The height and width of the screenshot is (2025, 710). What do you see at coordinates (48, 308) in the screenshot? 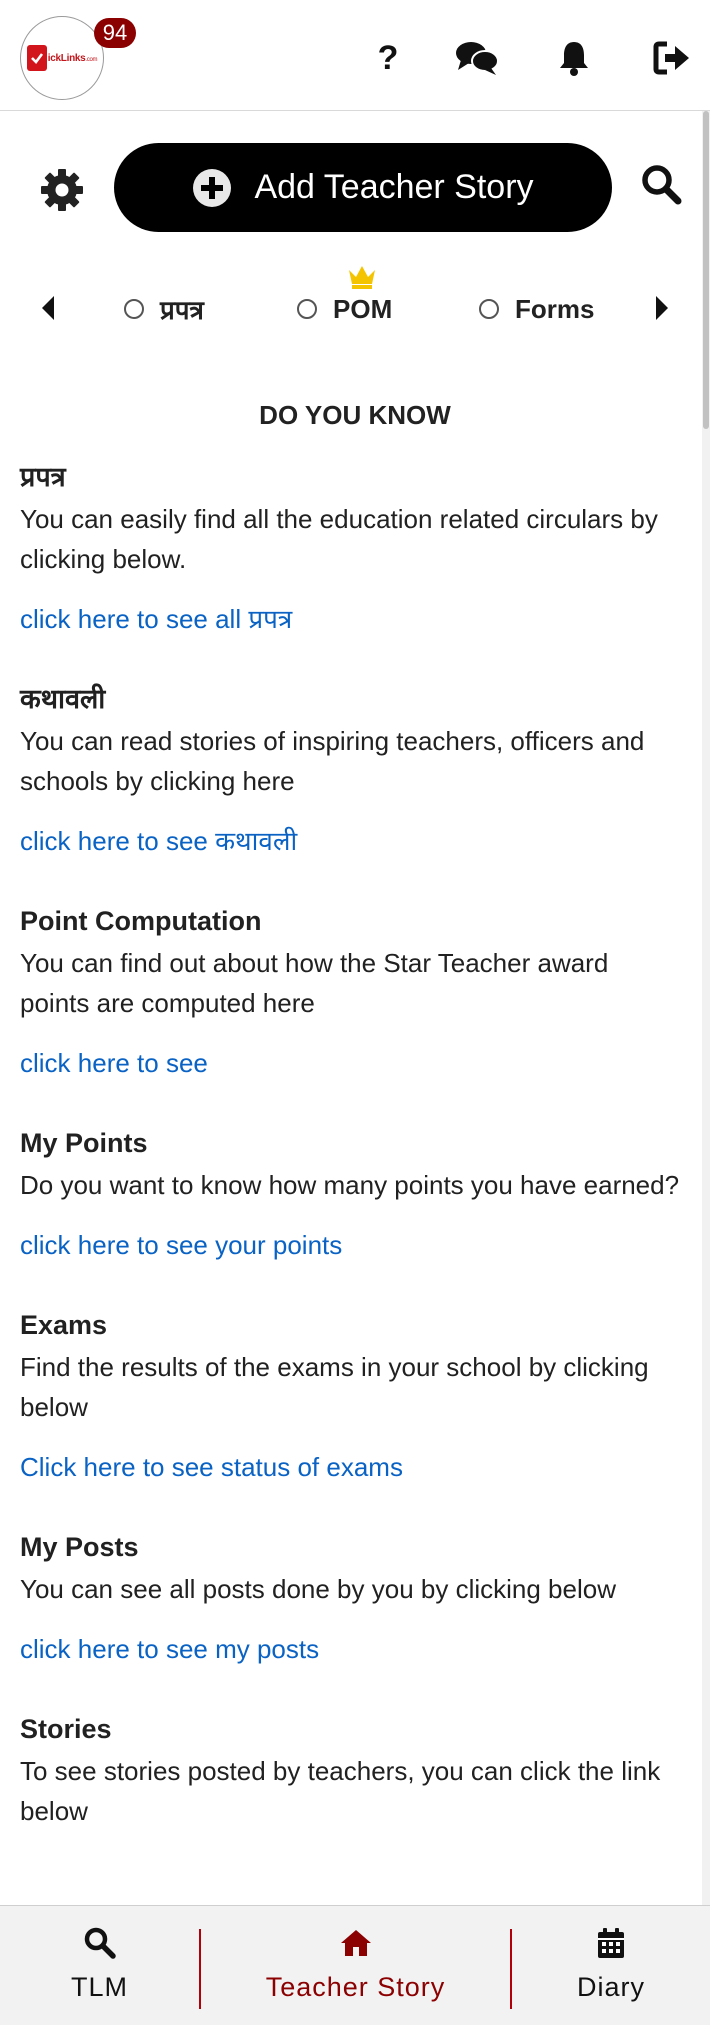
I see `scroll-left-arrow-icon` at bounding box center [48, 308].